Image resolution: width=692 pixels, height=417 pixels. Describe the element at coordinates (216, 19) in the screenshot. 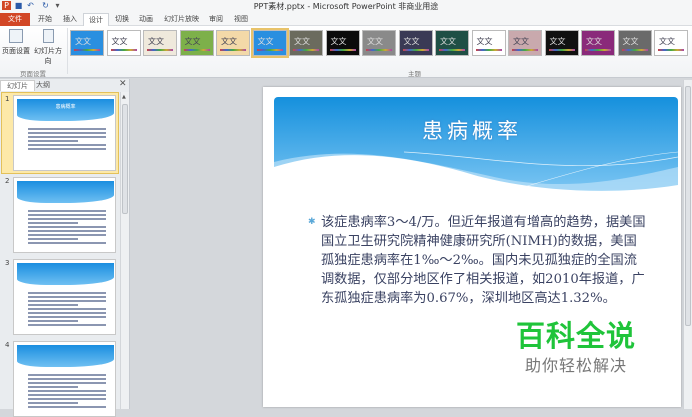

I see `tab-review: 审阅` at that location.